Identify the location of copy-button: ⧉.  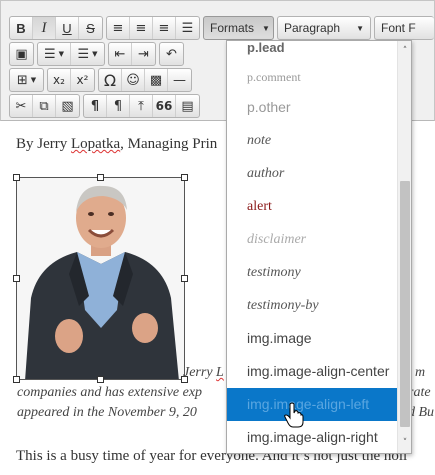
(44, 106).